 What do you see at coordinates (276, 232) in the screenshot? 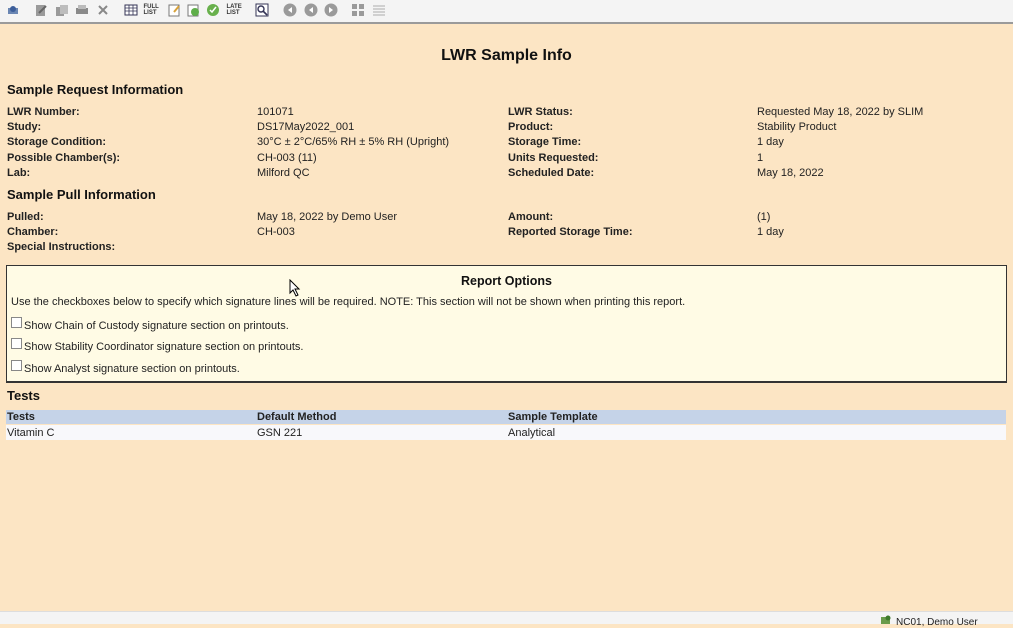
I see `chamber-value: CH-003` at bounding box center [276, 232].